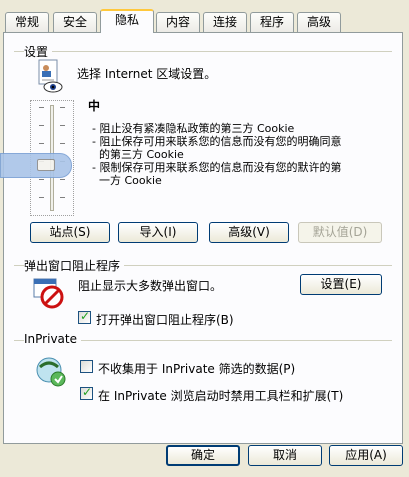  Describe the element at coordinates (48, 293) in the screenshot. I see `popup-blocker-icon` at that location.